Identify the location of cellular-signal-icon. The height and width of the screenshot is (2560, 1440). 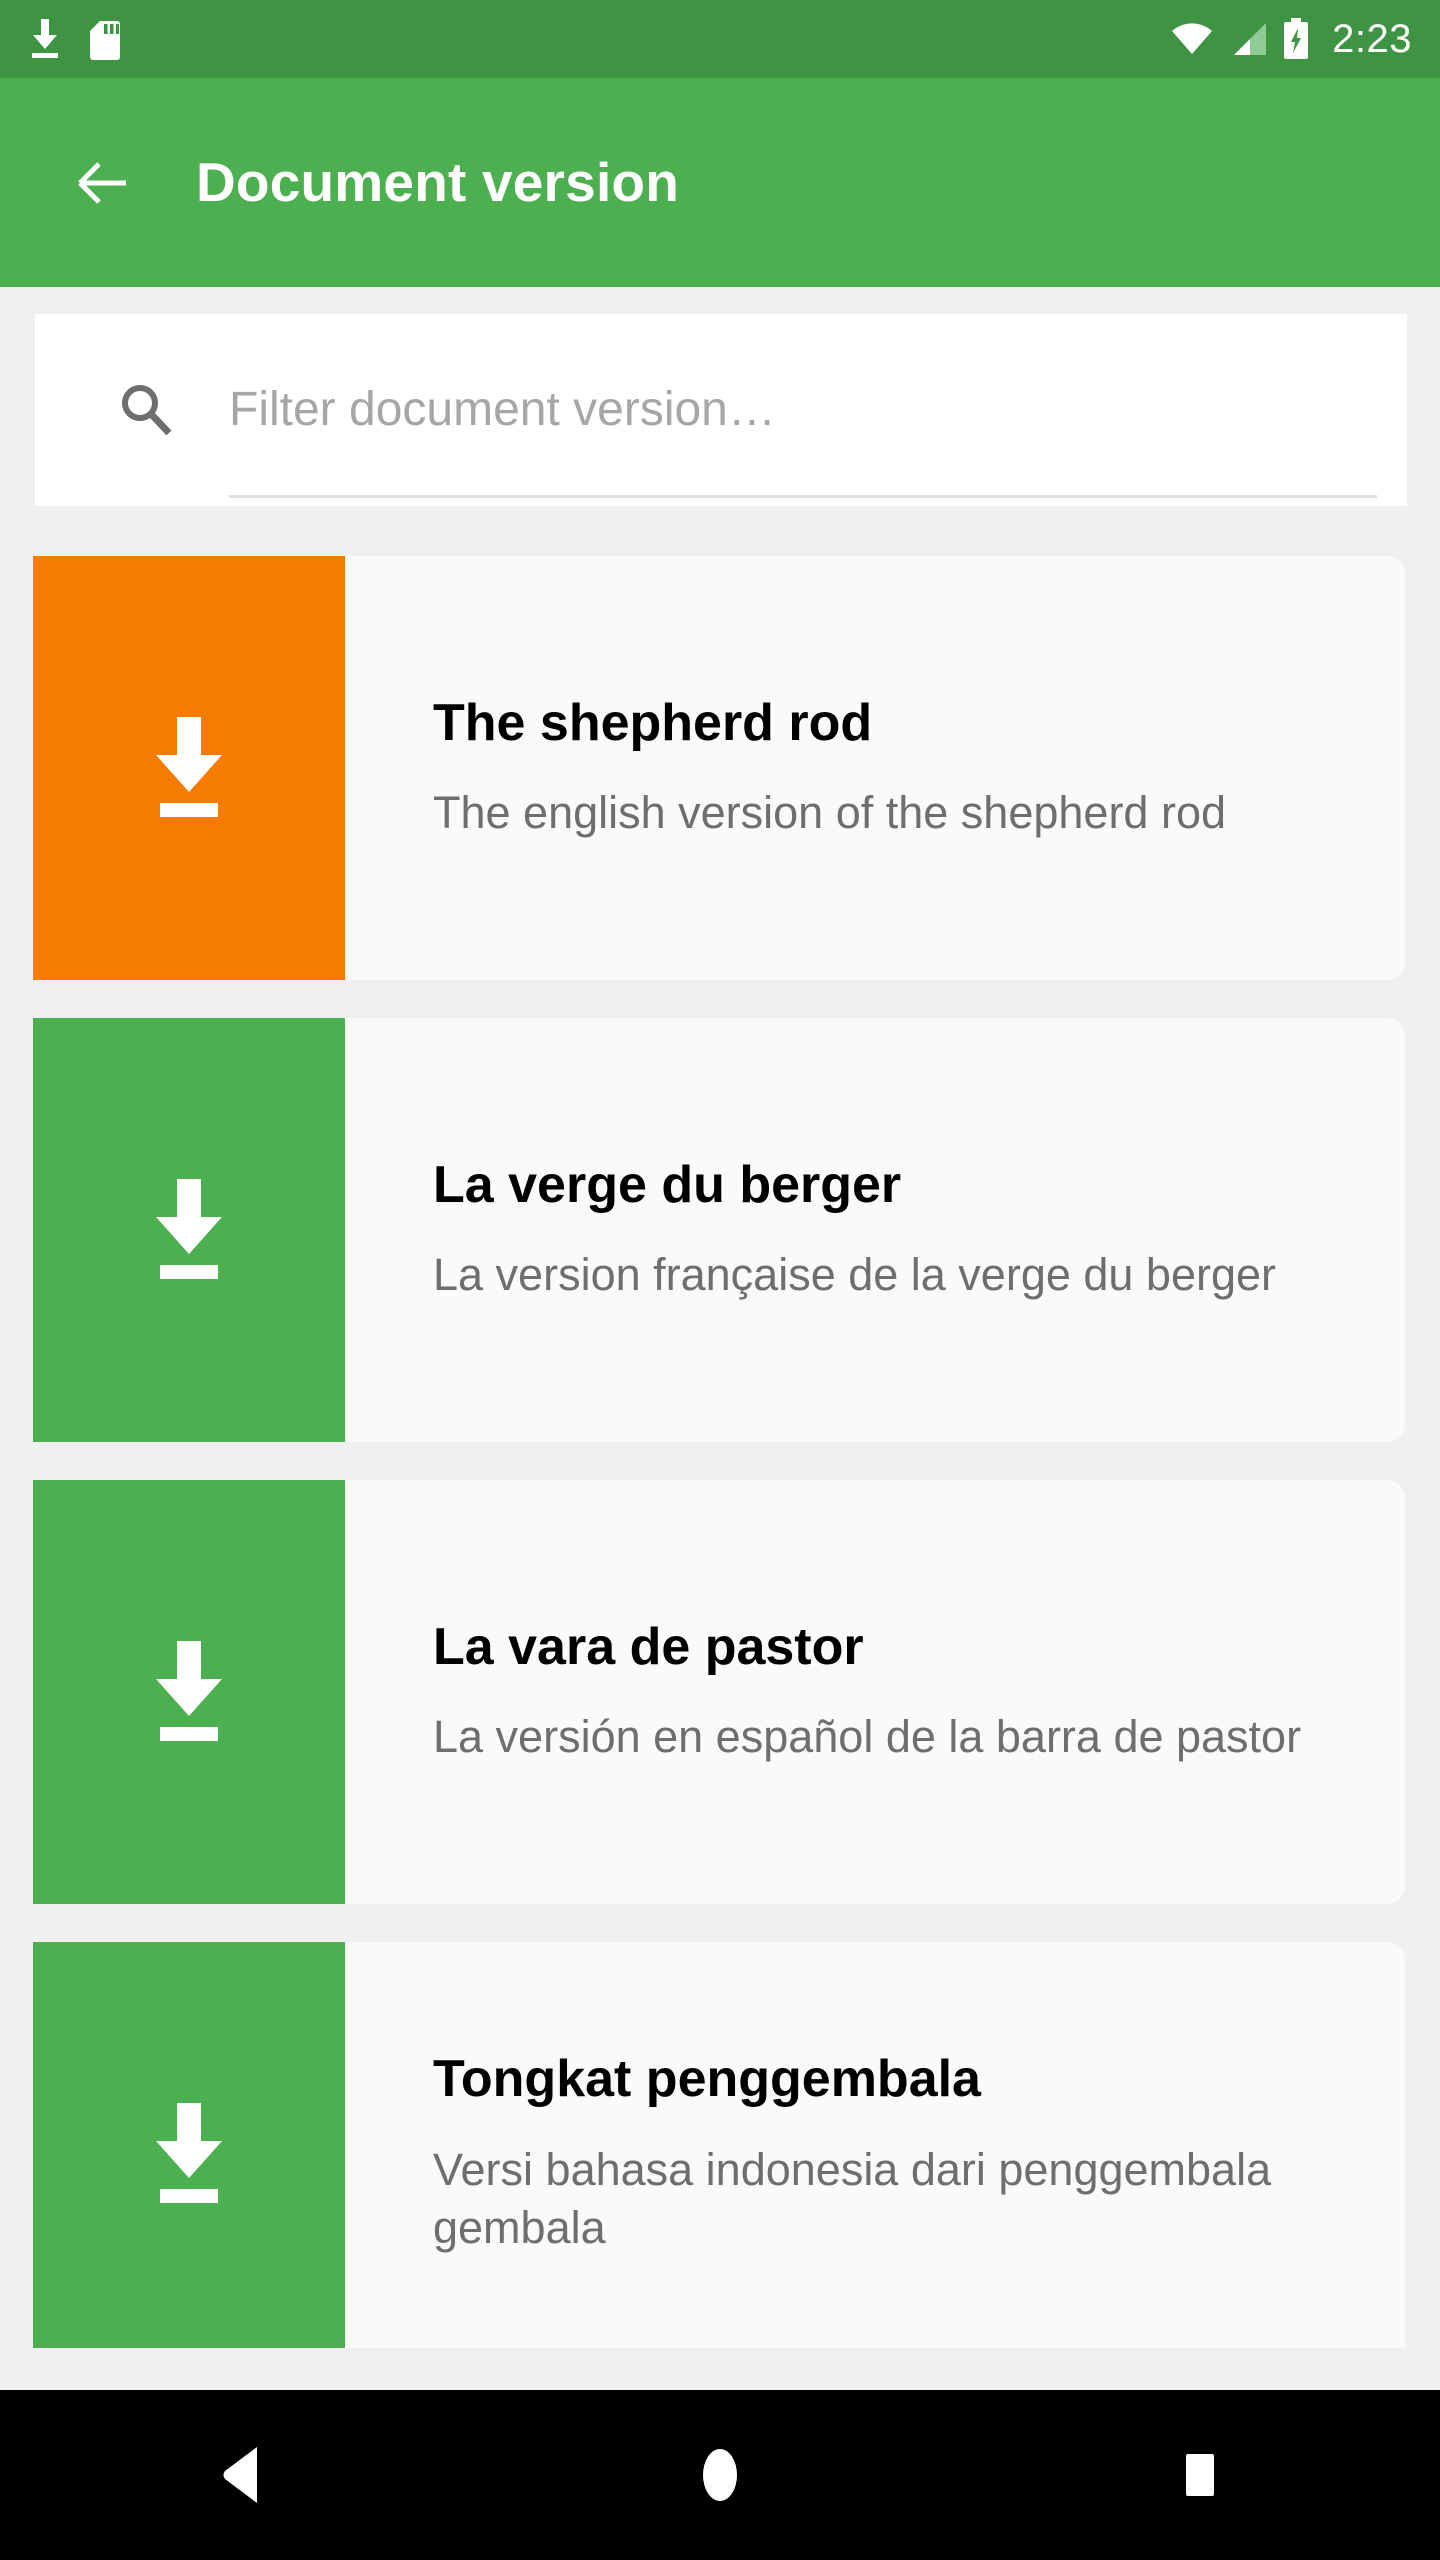
(1248, 39).